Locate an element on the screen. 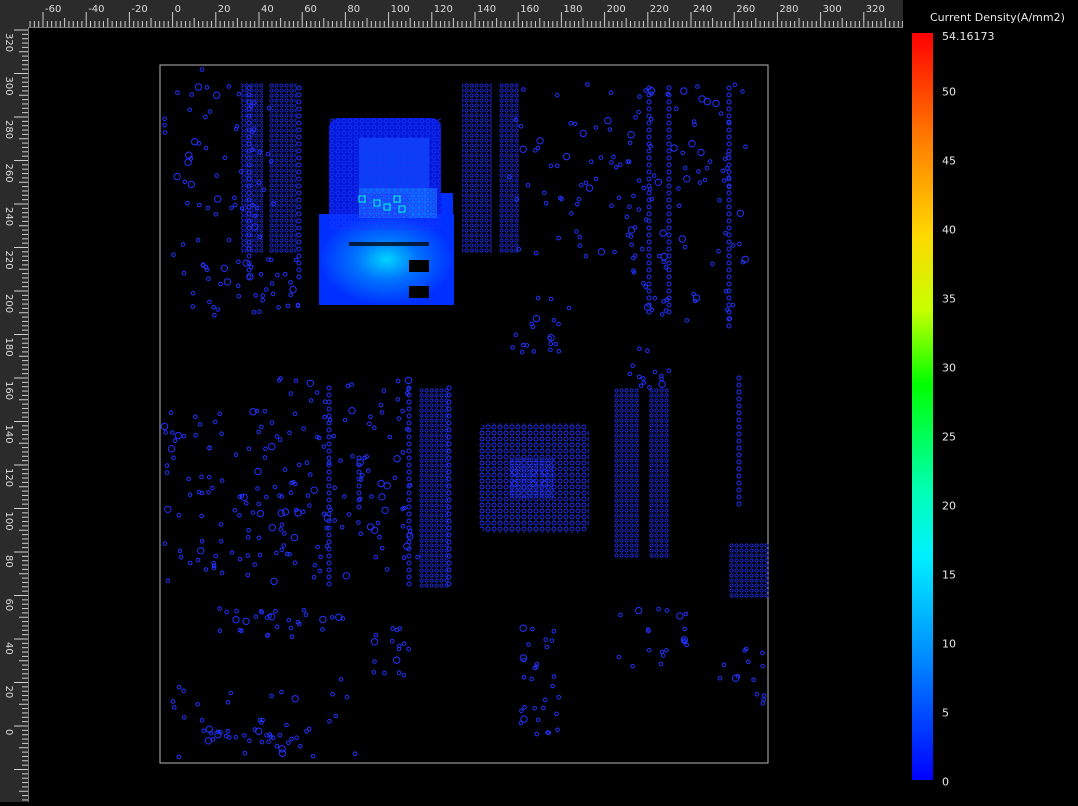 This screenshot has width=1078, height=806. ruler-tick-label: 300 is located at coordinates (832, 9).